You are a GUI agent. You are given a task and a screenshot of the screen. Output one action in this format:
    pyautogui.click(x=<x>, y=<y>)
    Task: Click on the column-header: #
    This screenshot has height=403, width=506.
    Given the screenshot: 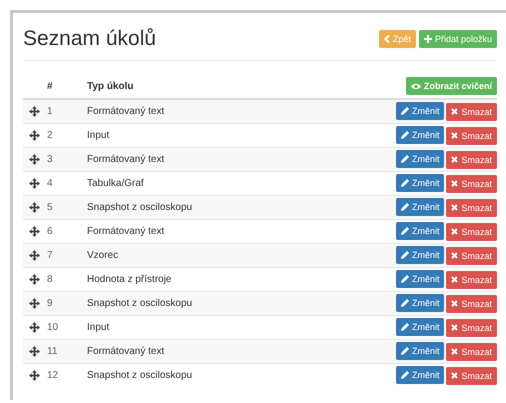 What is the action you would take?
    pyautogui.click(x=50, y=86)
    